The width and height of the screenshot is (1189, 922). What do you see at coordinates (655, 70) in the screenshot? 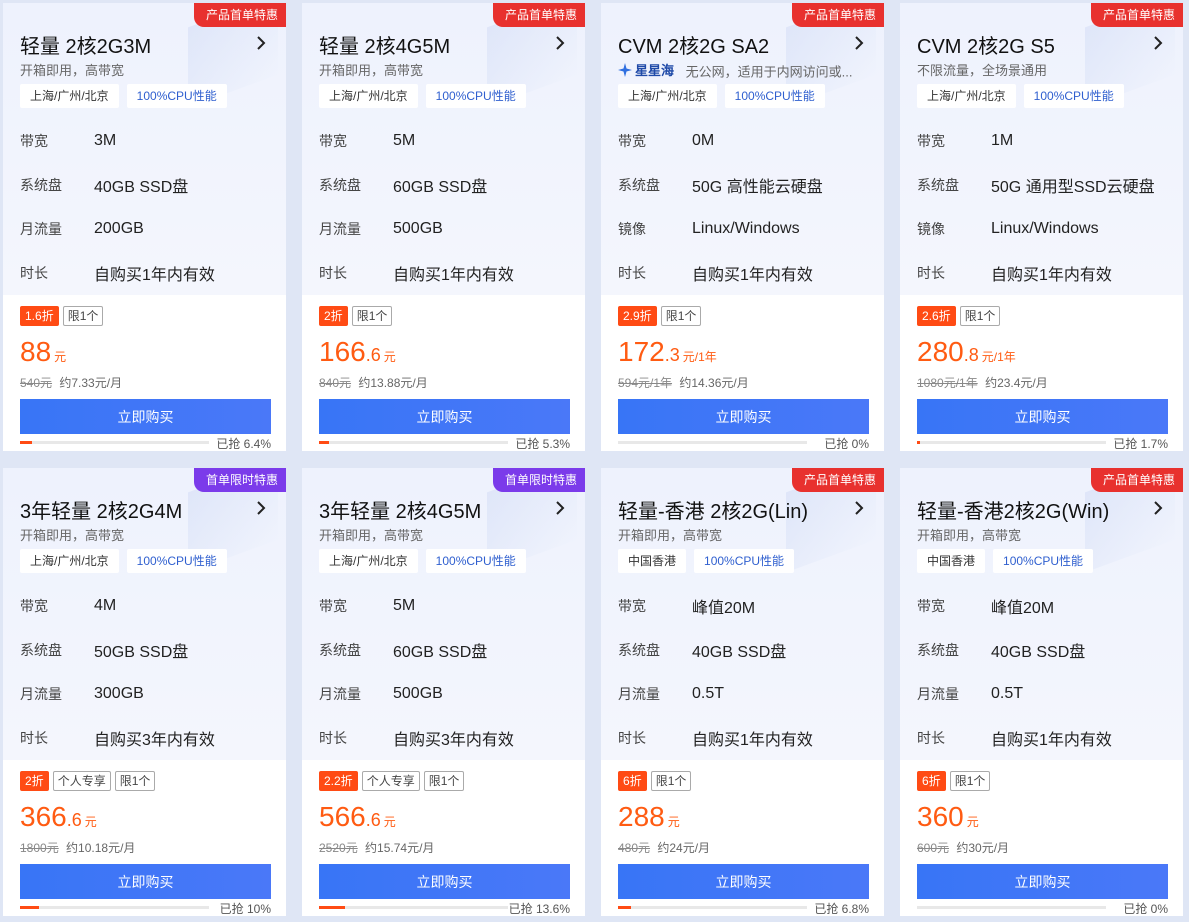
I see `brand-name: 星星海` at bounding box center [655, 70].